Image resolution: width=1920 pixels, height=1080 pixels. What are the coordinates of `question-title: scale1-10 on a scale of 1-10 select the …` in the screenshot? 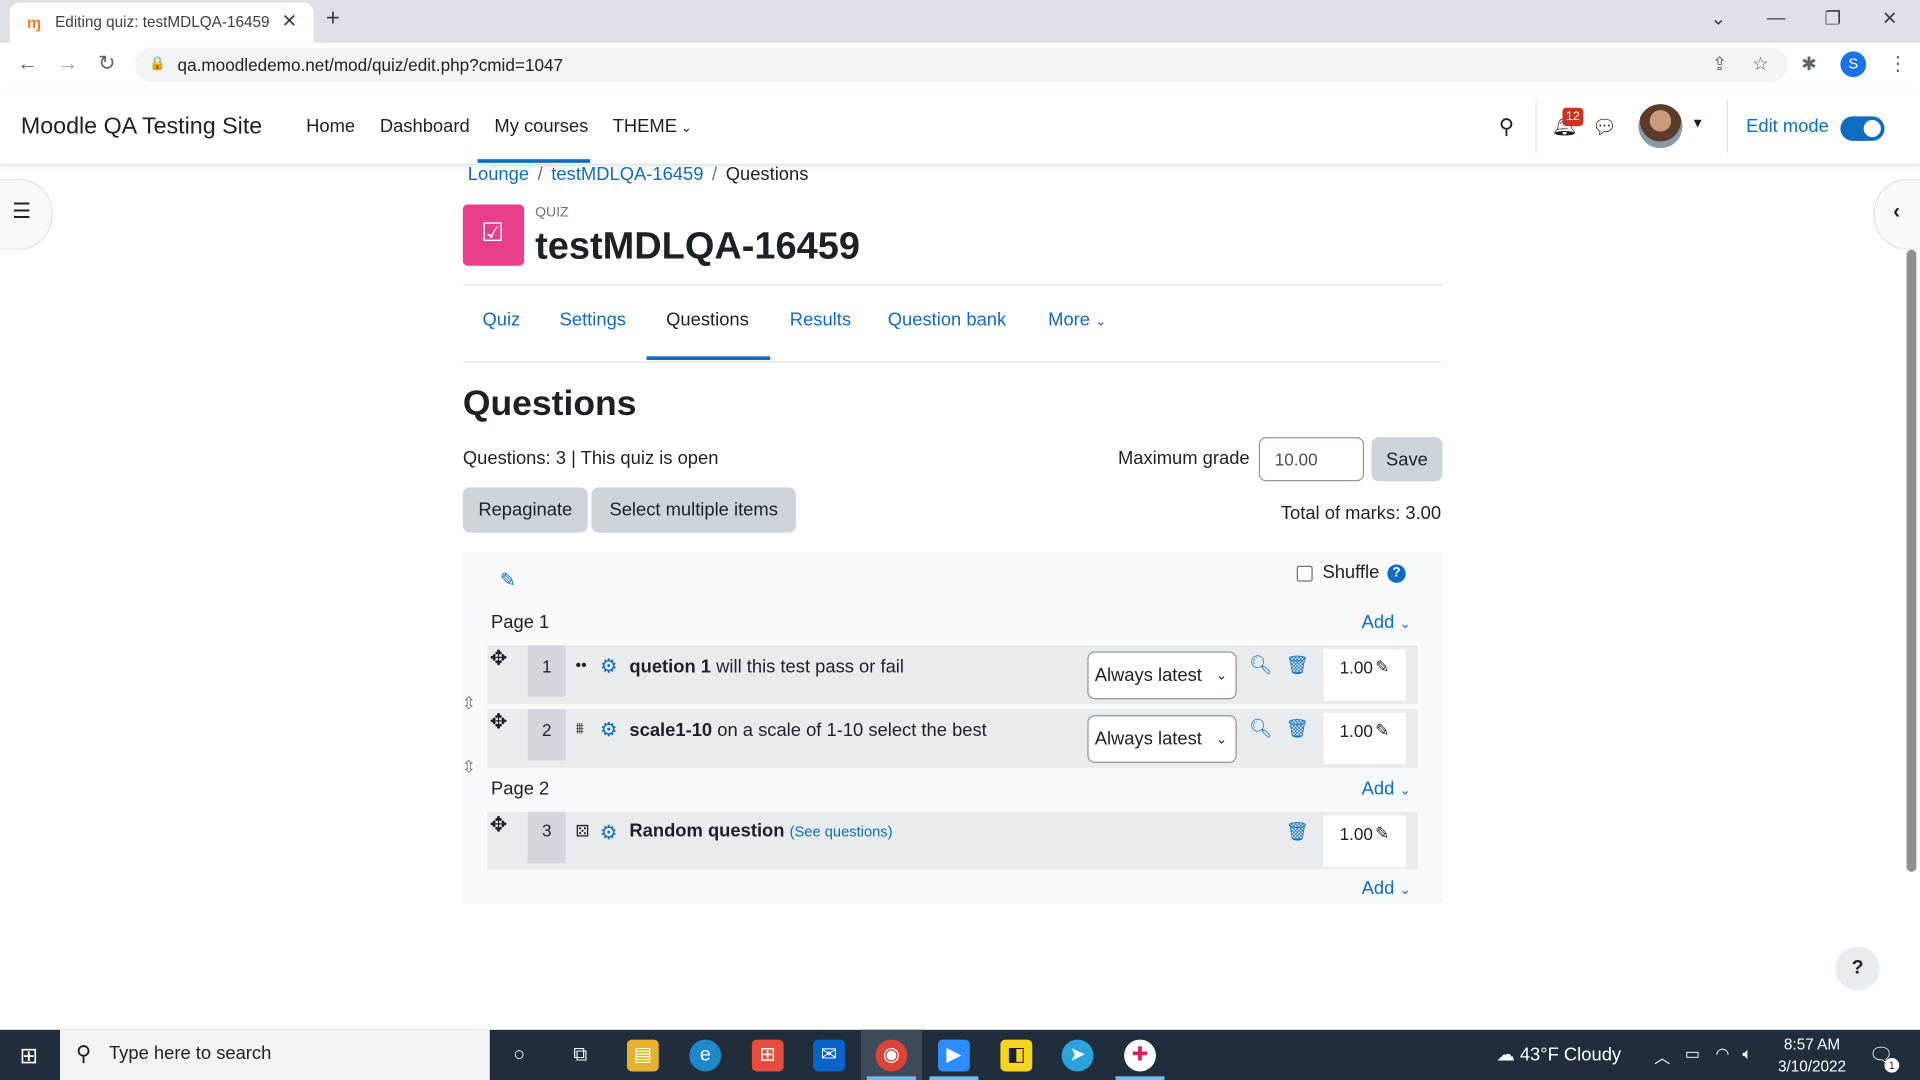 It's located at (807, 730).